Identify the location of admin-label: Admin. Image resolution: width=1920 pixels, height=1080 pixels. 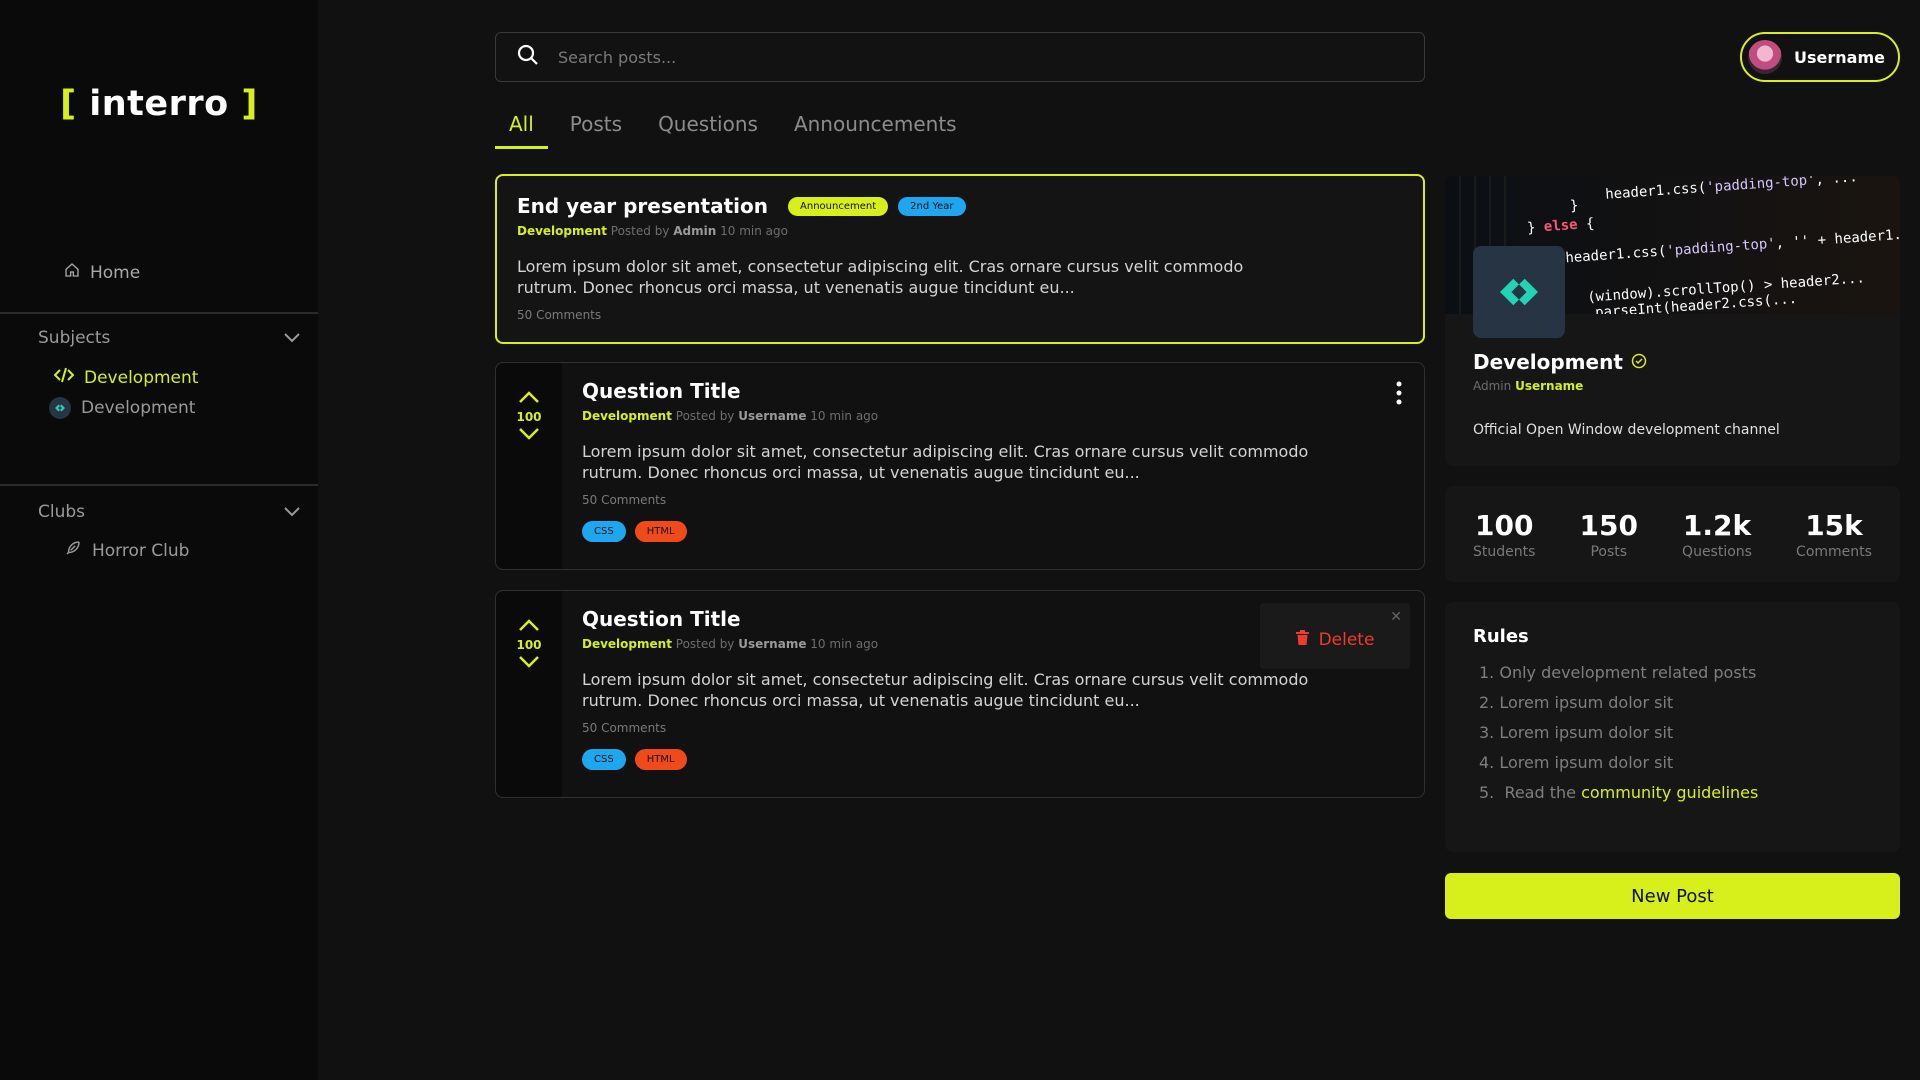
(1492, 386).